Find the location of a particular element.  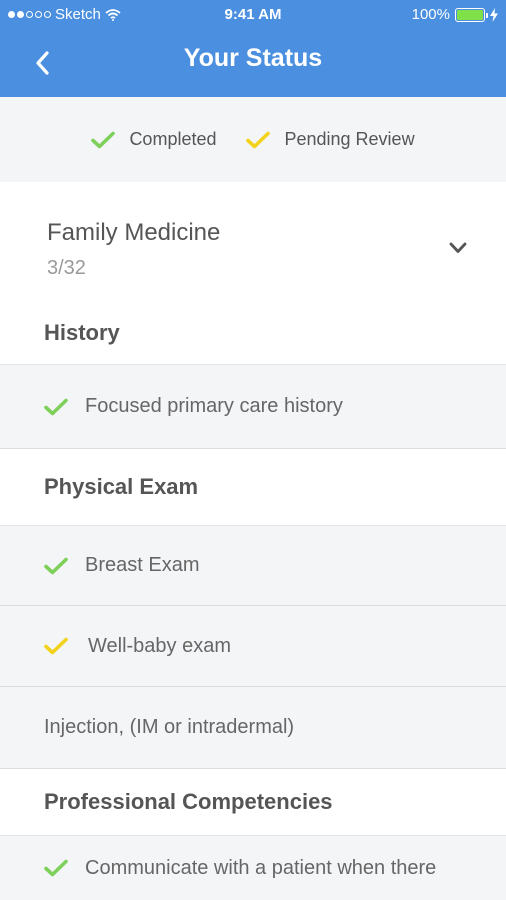

task-label: Breast Exam is located at coordinates (142, 565).